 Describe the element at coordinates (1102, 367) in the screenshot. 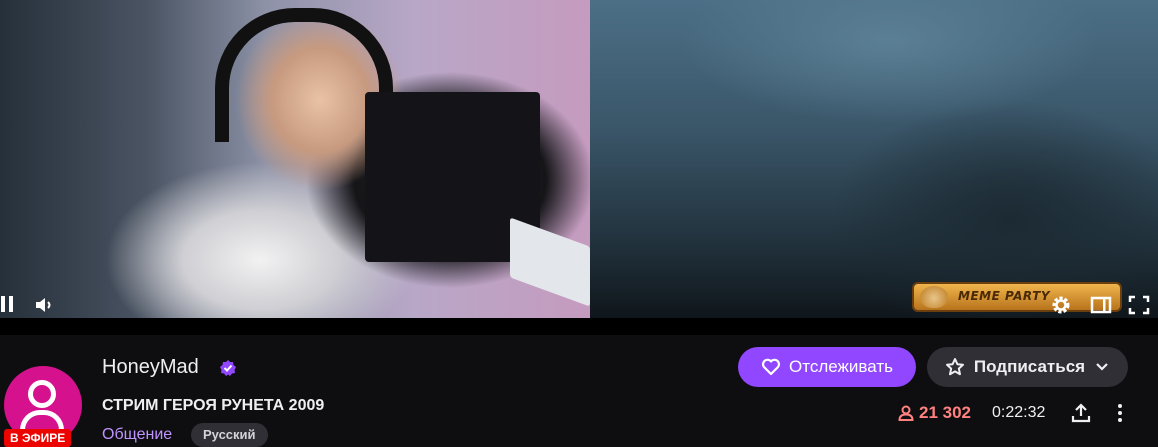

I see `chevron-down-icon` at that location.